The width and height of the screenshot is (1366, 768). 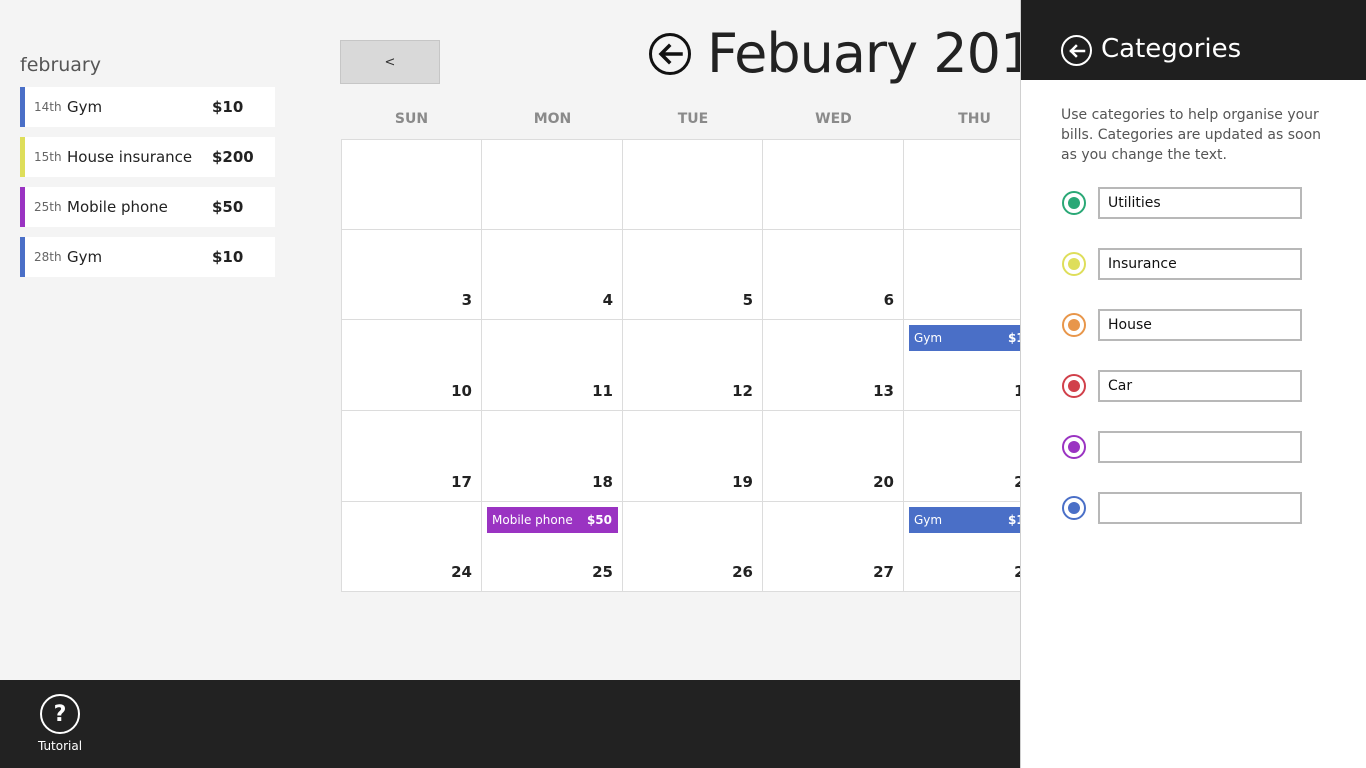 I want to click on sidebar-month-label: february, so click(x=60, y=65).